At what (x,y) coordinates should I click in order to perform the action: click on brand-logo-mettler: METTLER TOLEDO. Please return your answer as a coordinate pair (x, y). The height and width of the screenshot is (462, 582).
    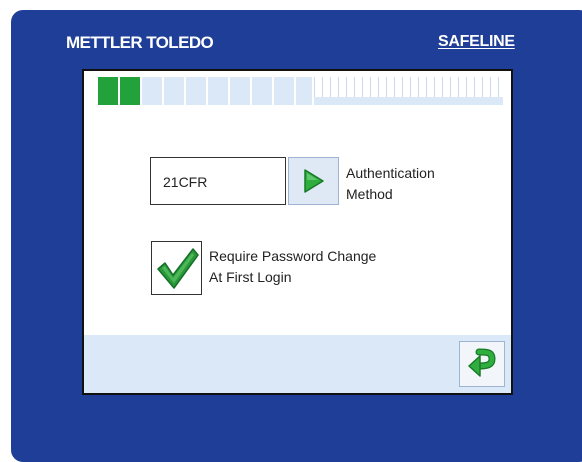
    Looking at the image, I should click on (140, 42).